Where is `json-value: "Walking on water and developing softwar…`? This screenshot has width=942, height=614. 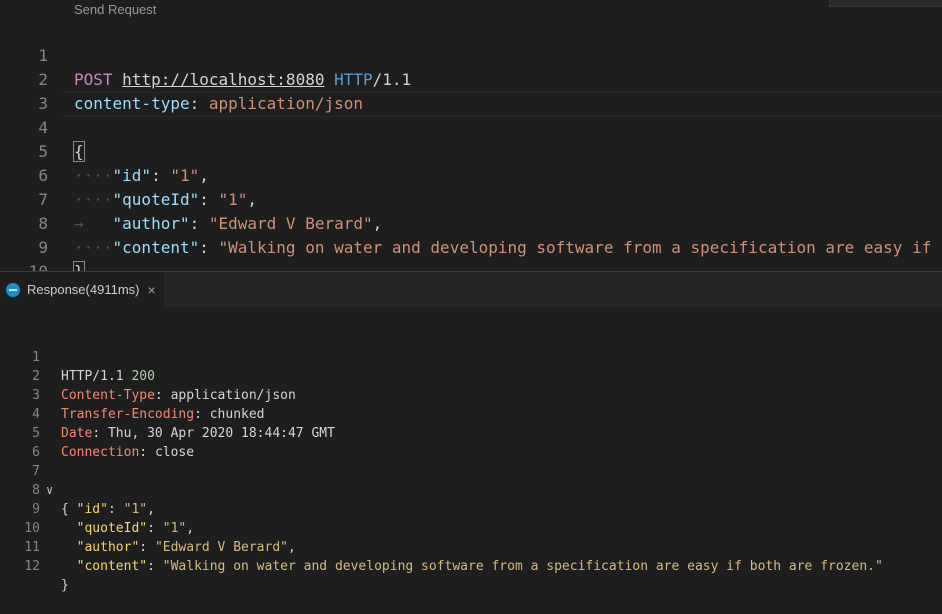
json-value: "Walking on water and developing softwar… is located at coordinates (522, 566).